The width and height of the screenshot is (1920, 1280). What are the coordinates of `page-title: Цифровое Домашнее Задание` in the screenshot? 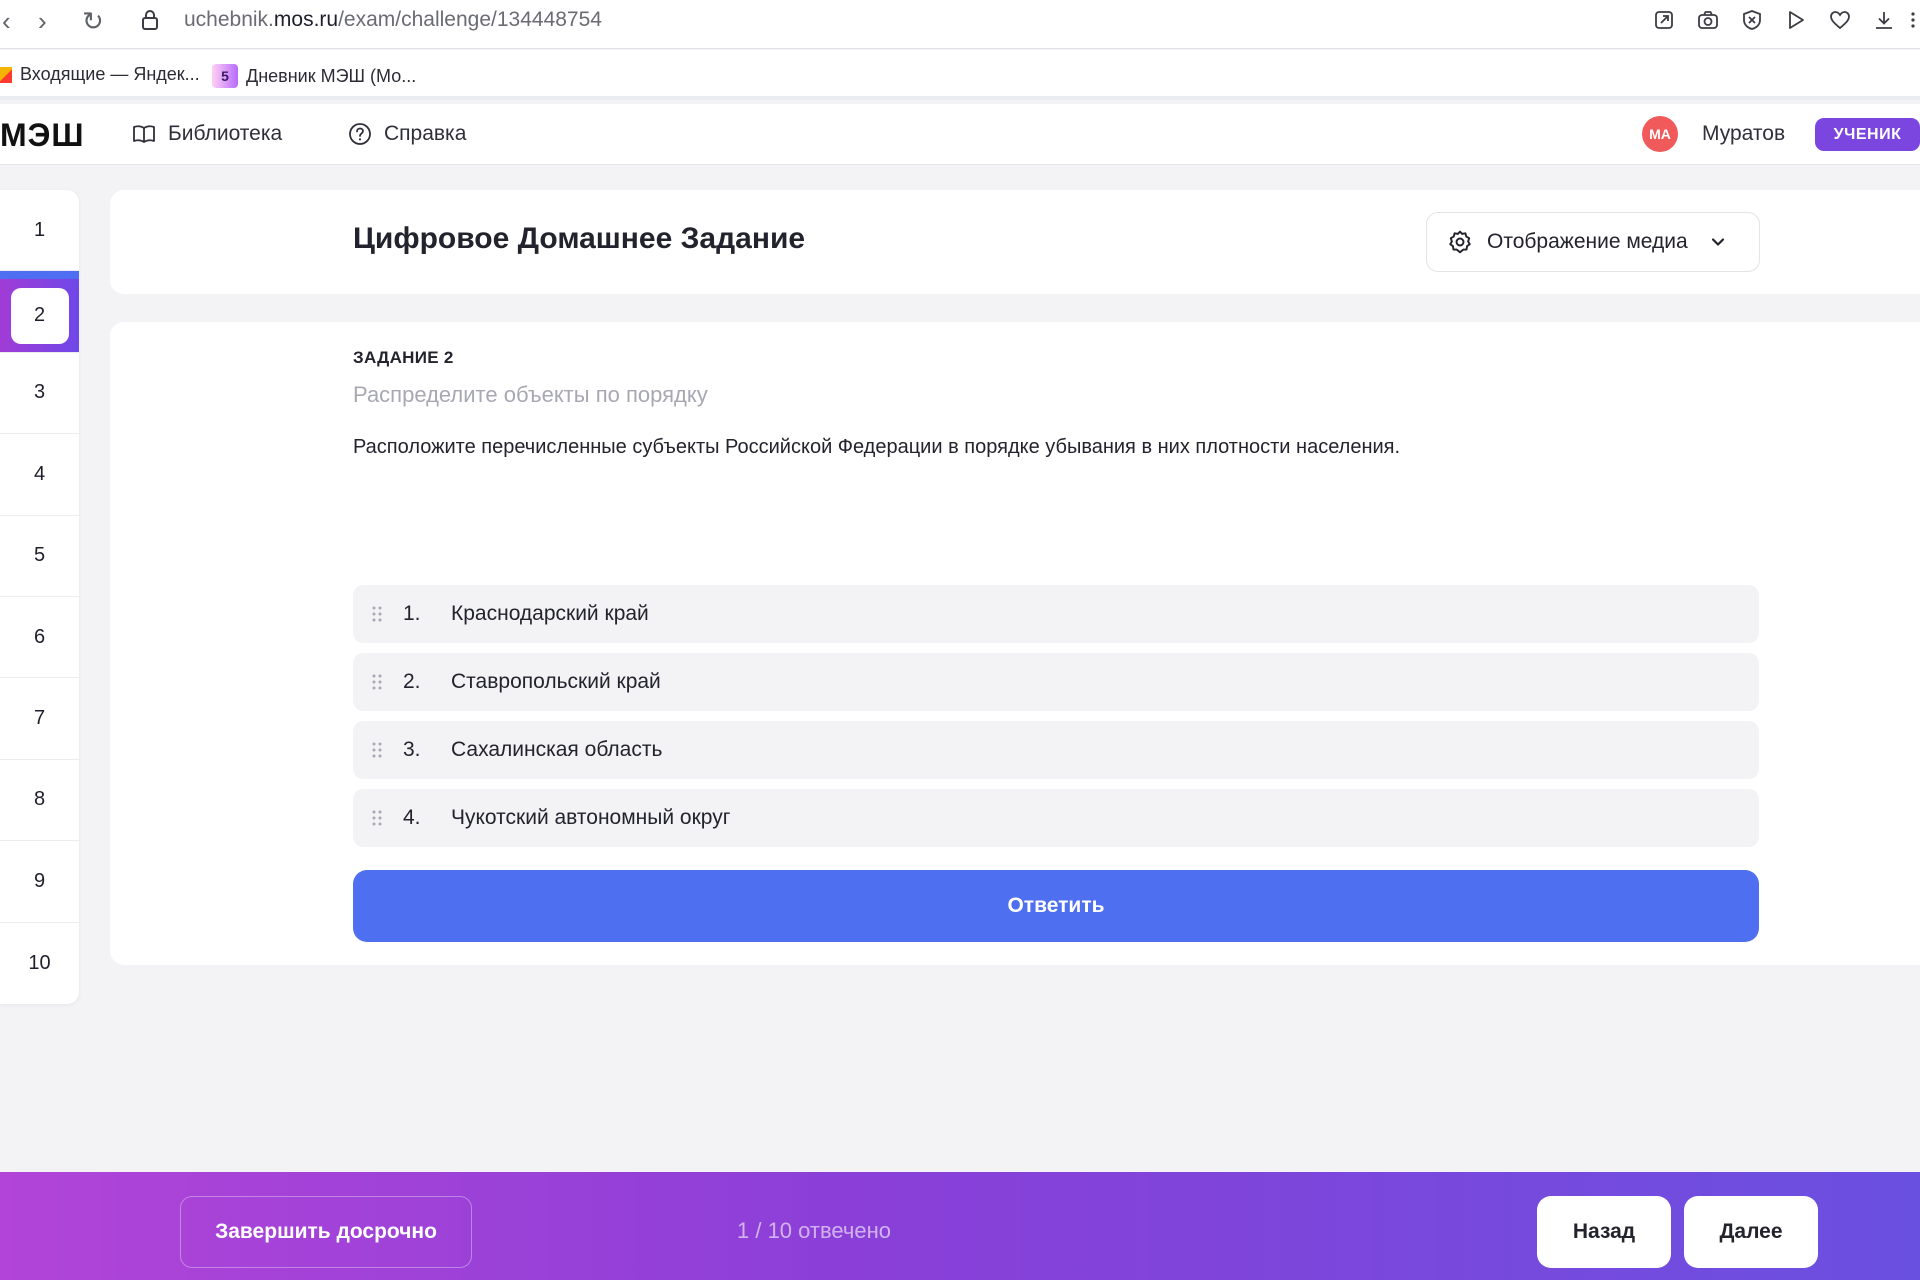 It's located at (579, 238).